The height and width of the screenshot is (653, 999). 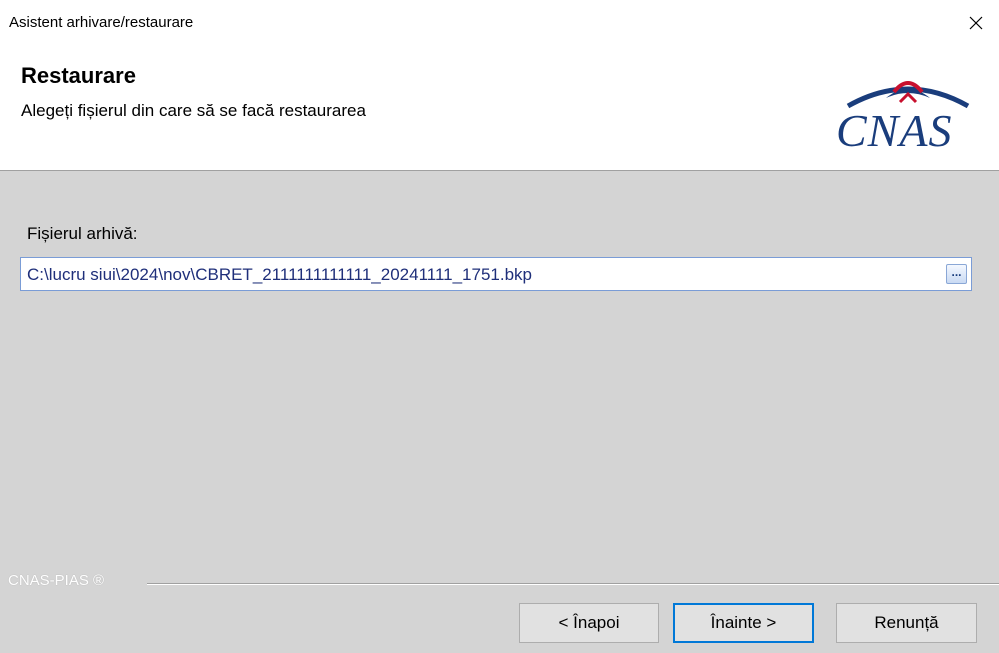 What do you see at coordinates (906, 623) in the screenshot?
I see `cancel-button: Renunță` at bounding box center [906, 623].